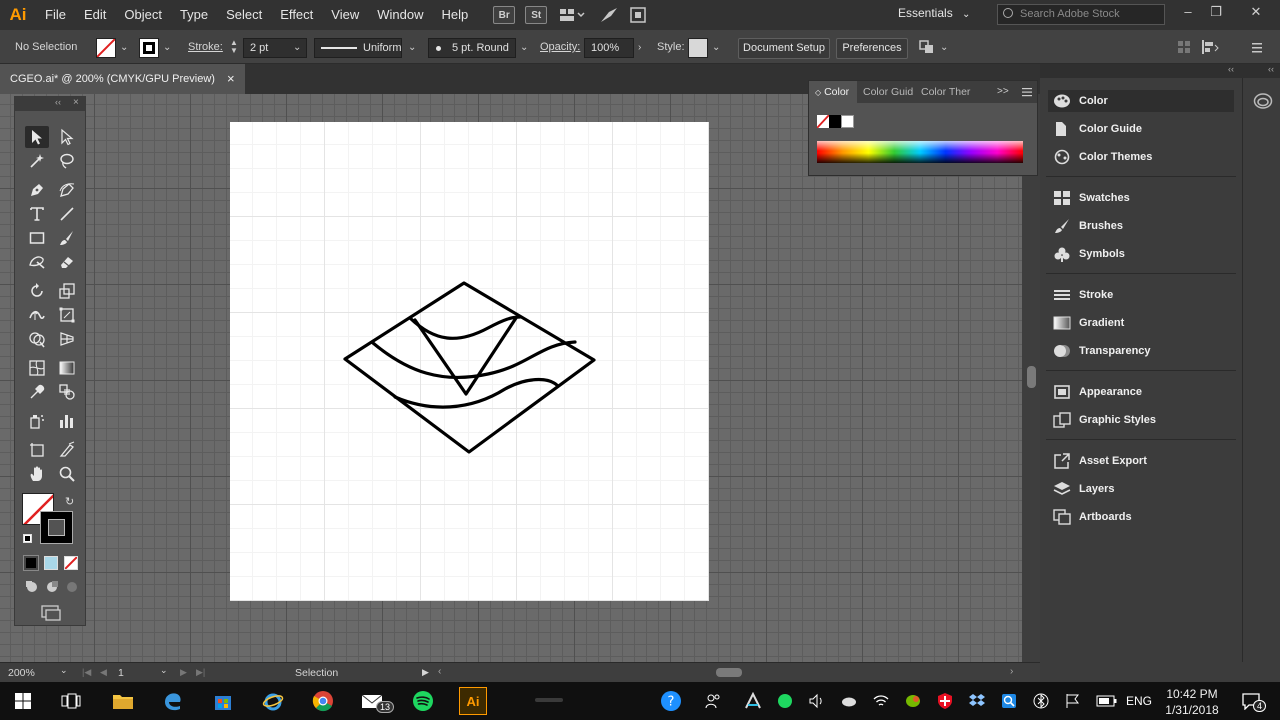 This screenshot has height=720, width=1280. Describe the element at coordinates (1141, 517) in the screenshot. I see `dock-item-artboards: Artboards` at that location.